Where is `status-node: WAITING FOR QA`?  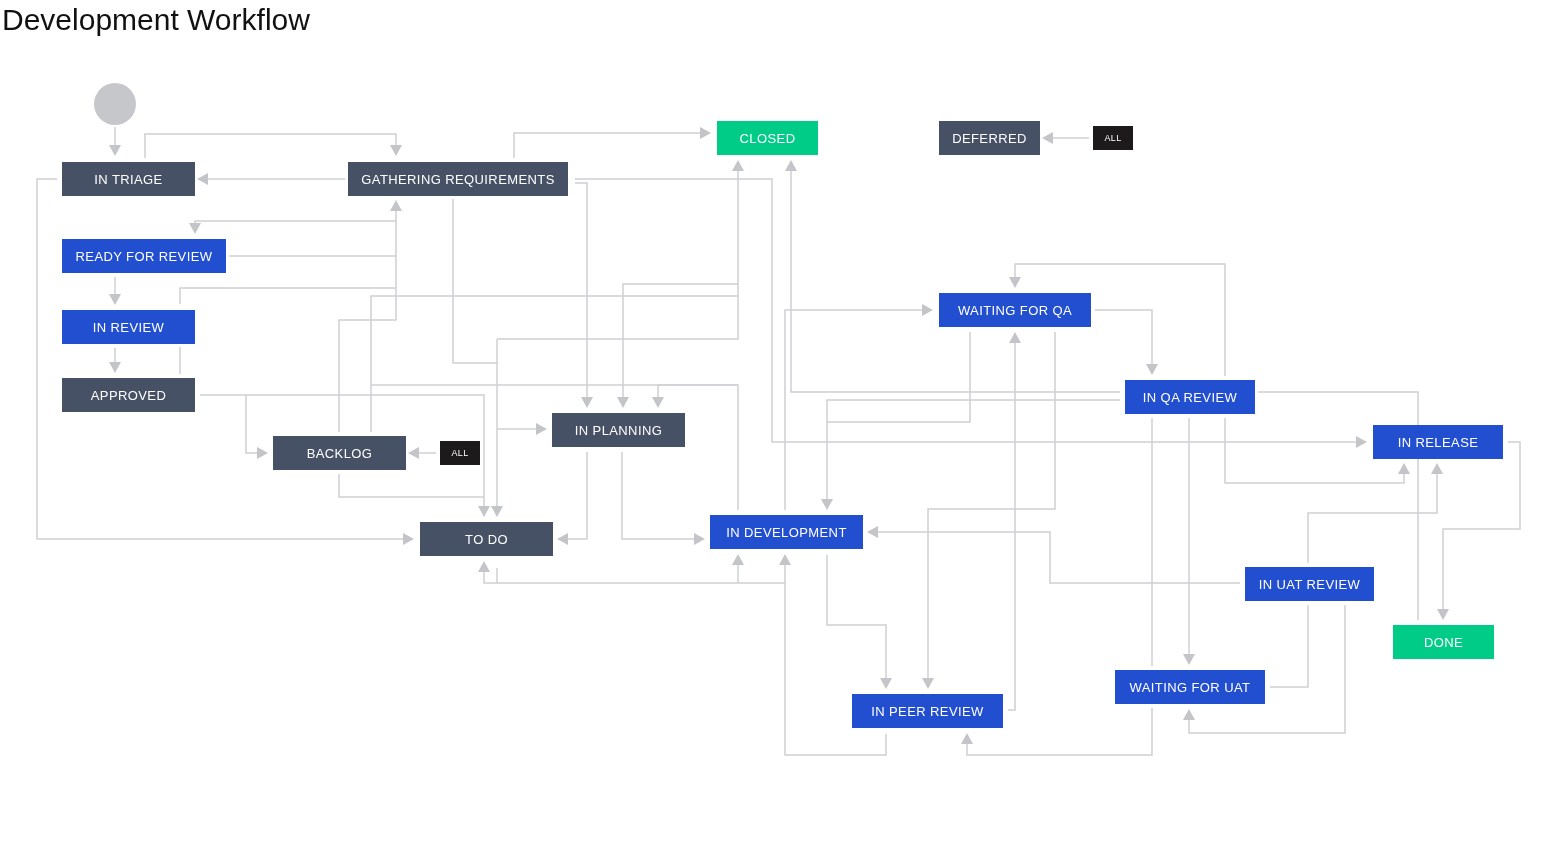 status-node: WAITING FOR QA is located at coordinates (1015, 310).